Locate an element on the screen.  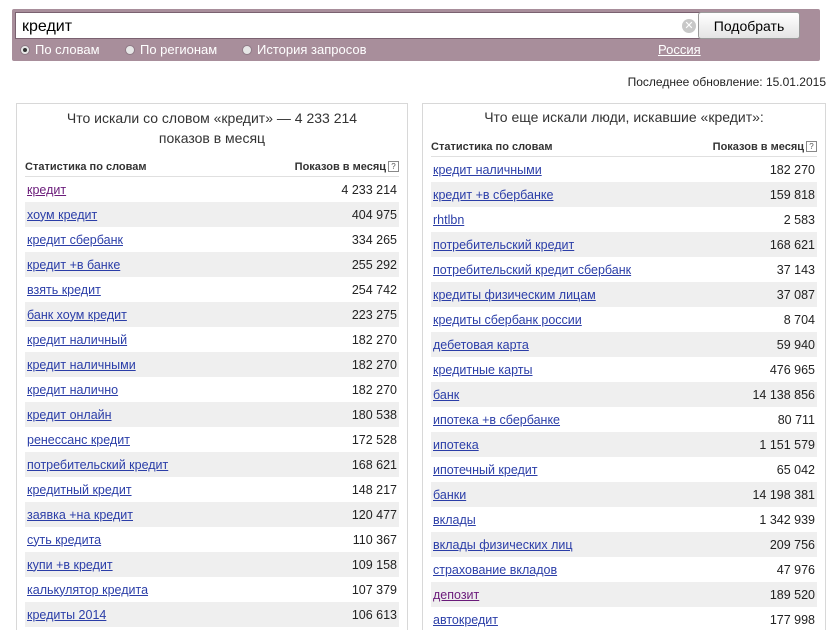
clear-icon: ✕ is located at coordinates (689, 26).